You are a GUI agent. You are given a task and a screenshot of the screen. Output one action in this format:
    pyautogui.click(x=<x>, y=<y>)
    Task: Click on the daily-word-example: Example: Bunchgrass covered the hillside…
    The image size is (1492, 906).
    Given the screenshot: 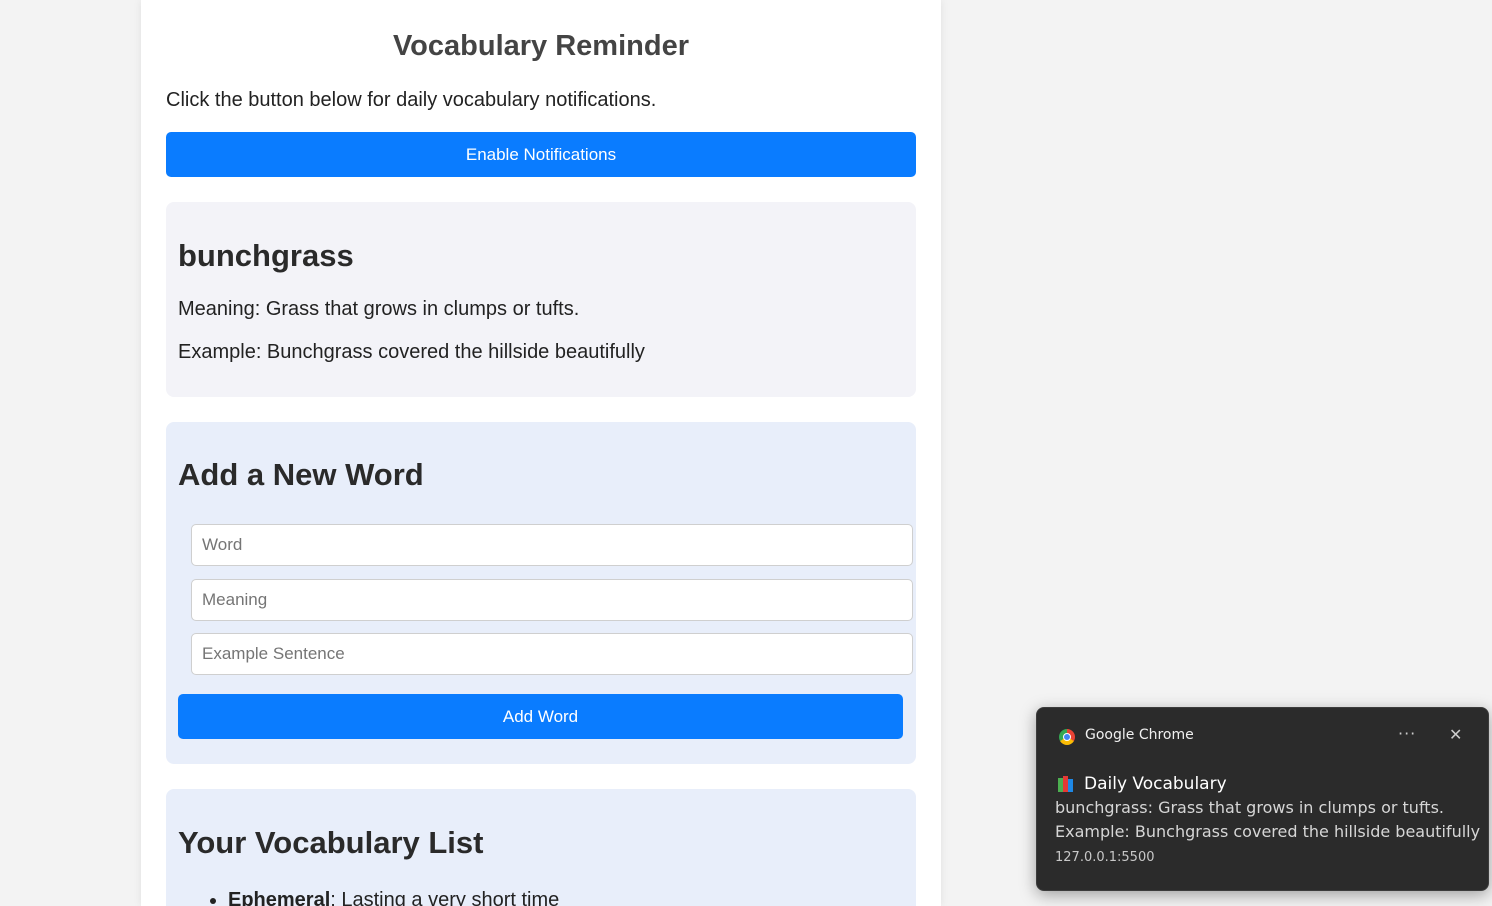 What is the action you would take?
    pyautogui.click(x=411, y=352)
    